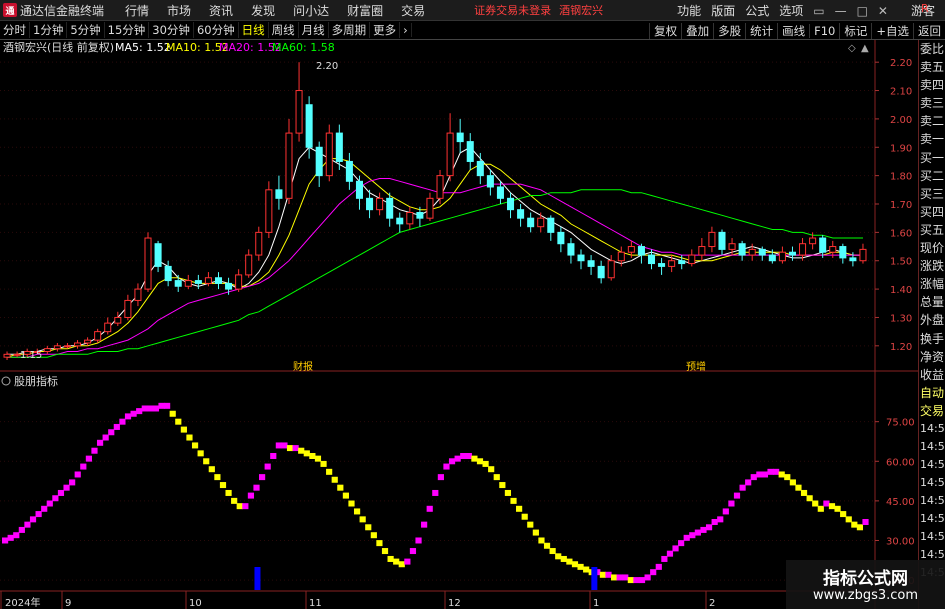 This screenshot has width=945, height=609. What do you see at coordinates (723, 10) in the screenshot?
I see `menu-layout: 版面` at bounding box center [723, 10].